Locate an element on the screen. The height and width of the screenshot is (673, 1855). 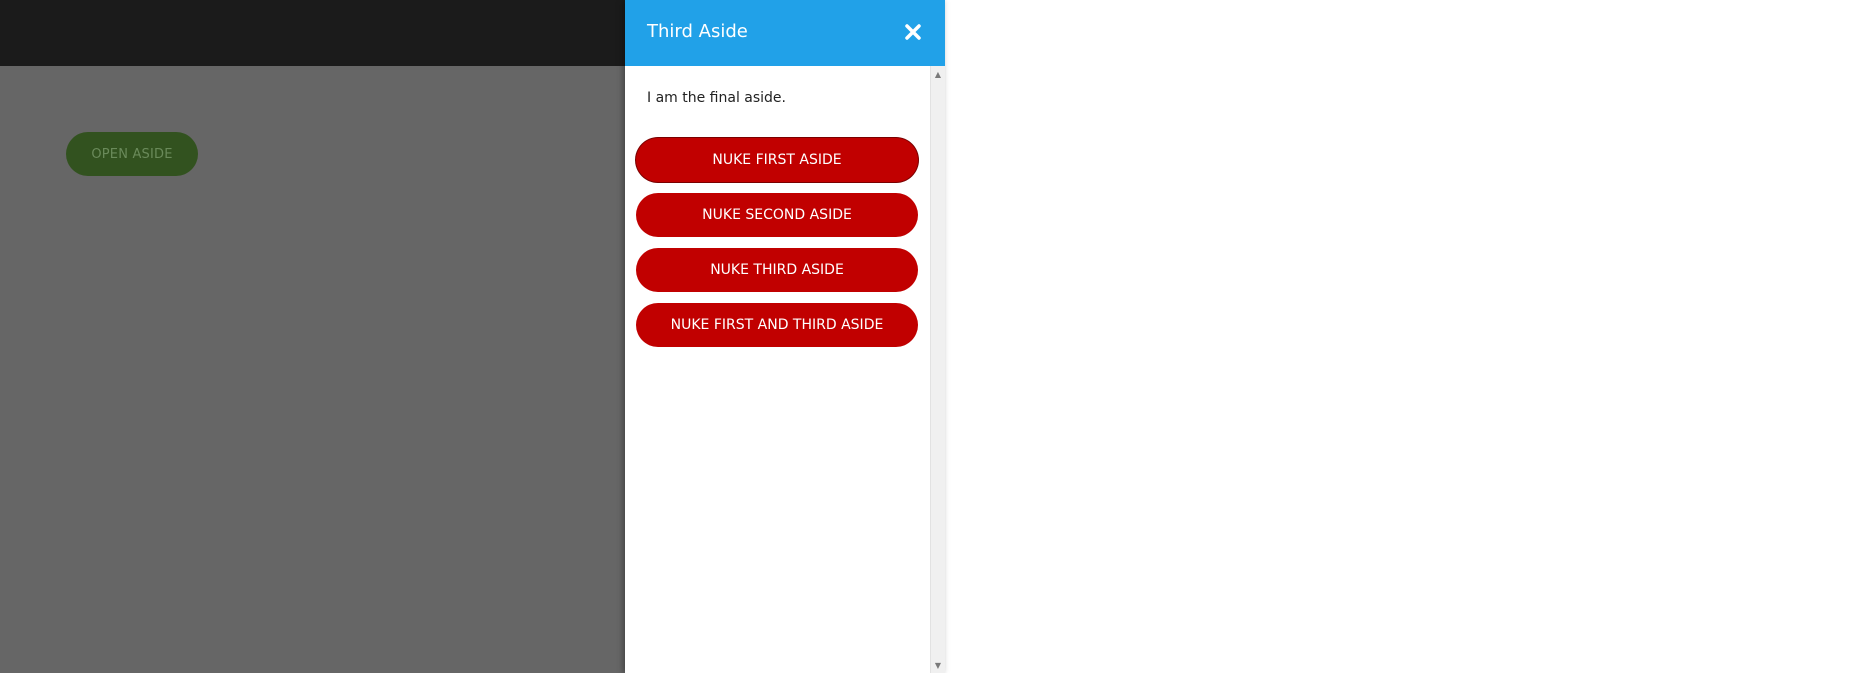
scroll-down-arrow-icon: ▼ is located at coordinates (938, 665).